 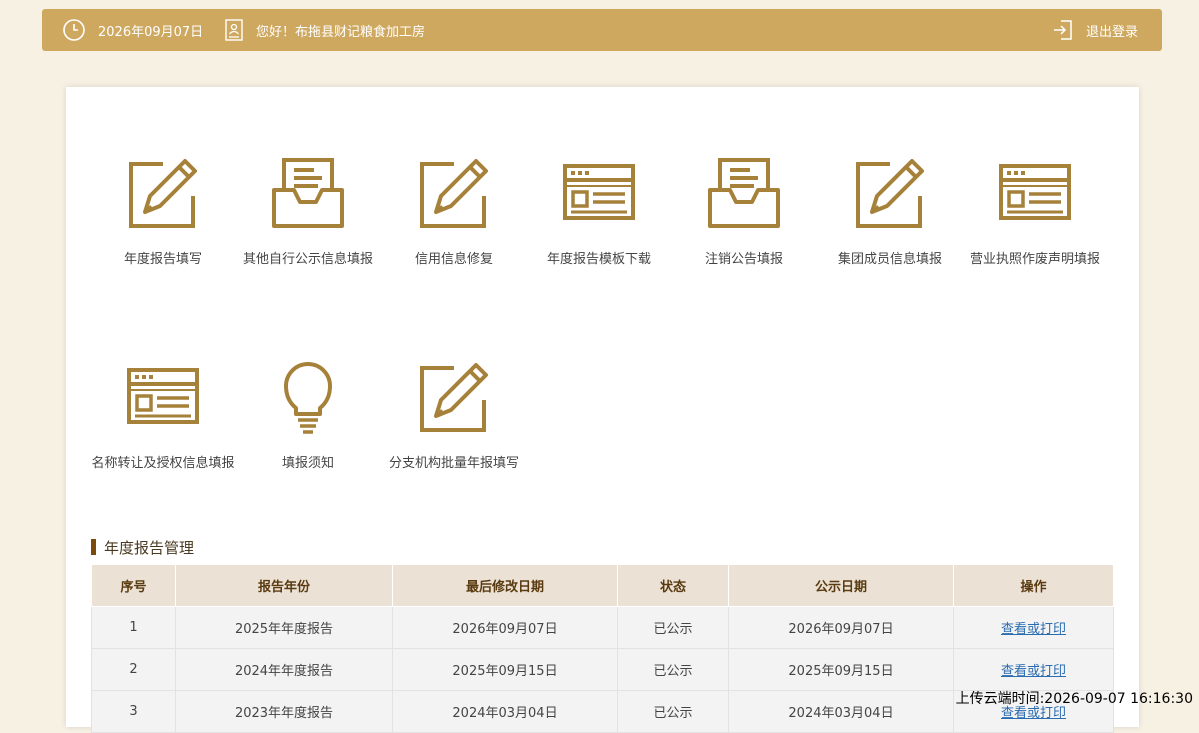 What do you see at coordinates (841, 669) in the screenshot?
I see `cell-publish-date: 2025年09月15日` at bounding box center [841, 669].